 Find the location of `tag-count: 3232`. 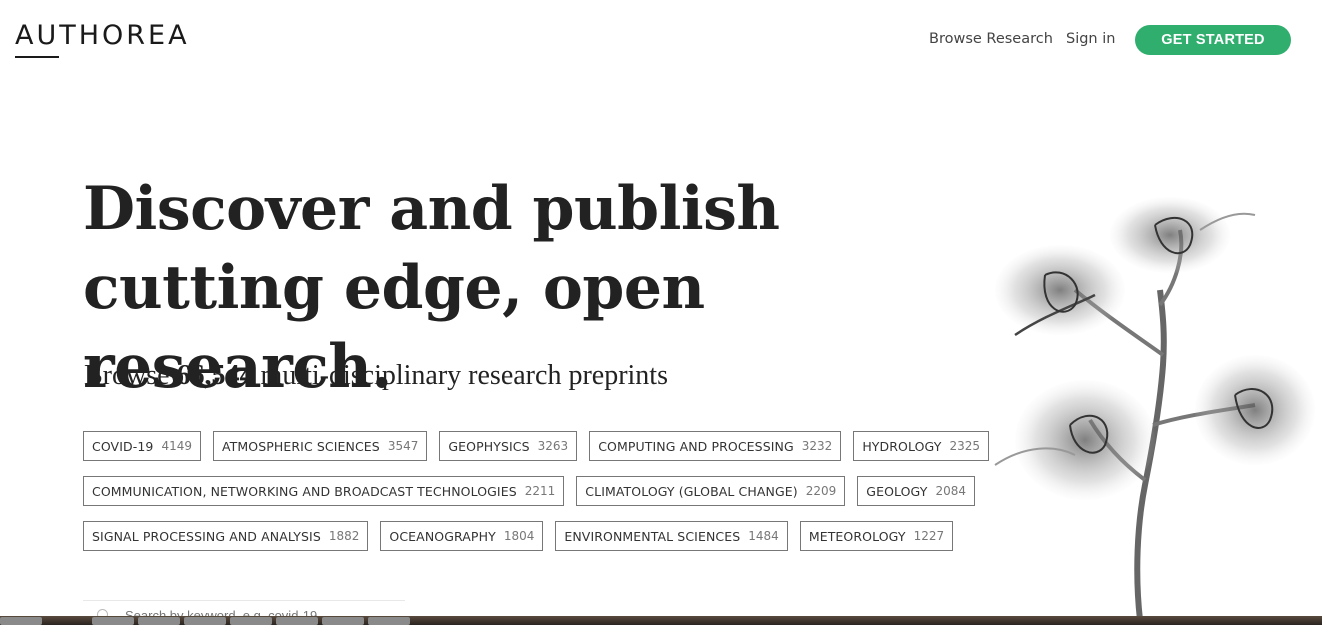

tag-count: 3232 is located at coordinates (817, 446).